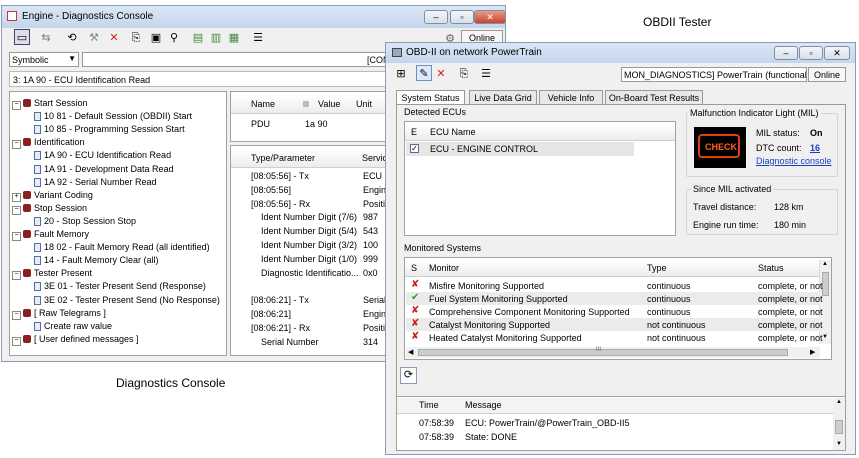 The image size is (859, 458). What do you see at coordinates (490, 17) in the screenshot?
I see `console-close-button: ✕` at bounding box center [490, 17].